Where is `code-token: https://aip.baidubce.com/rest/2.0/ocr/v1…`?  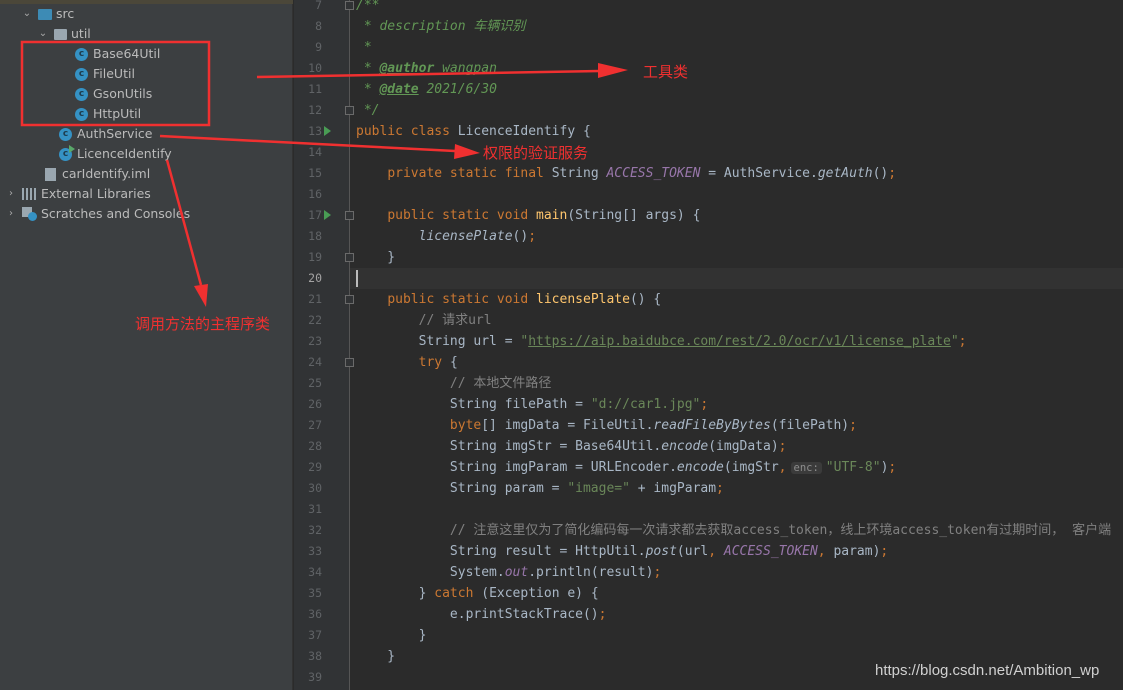
code-token: https://aip.baidubce.com/rest/2.0/ocr/v1… is located at coordinates (739, 341).